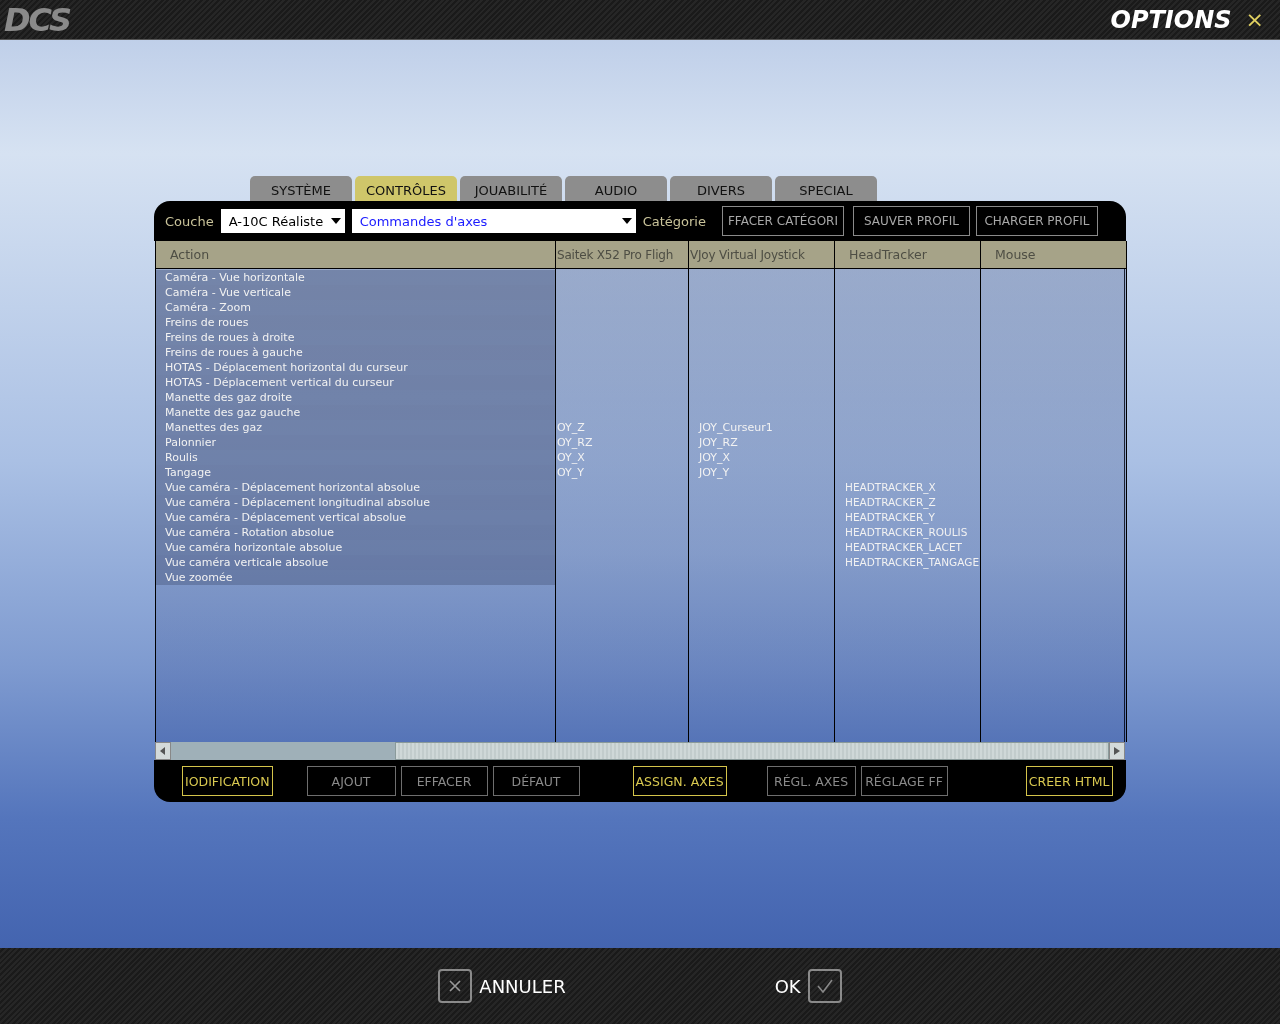 The image size is (1280, 1024). What do you see at coordinates (249, 532) in the screenshot?
I see `action-name: Vue caméra - Rotation absolue` at bounding box center [249, 532].